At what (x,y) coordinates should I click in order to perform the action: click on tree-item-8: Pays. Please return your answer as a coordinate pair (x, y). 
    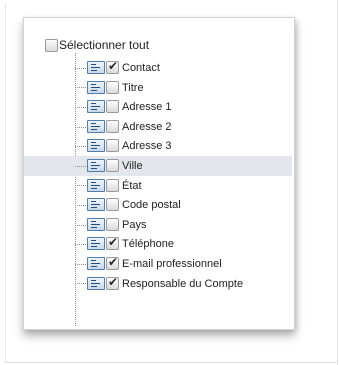
    Looking at the image, I should click on (158, 225).